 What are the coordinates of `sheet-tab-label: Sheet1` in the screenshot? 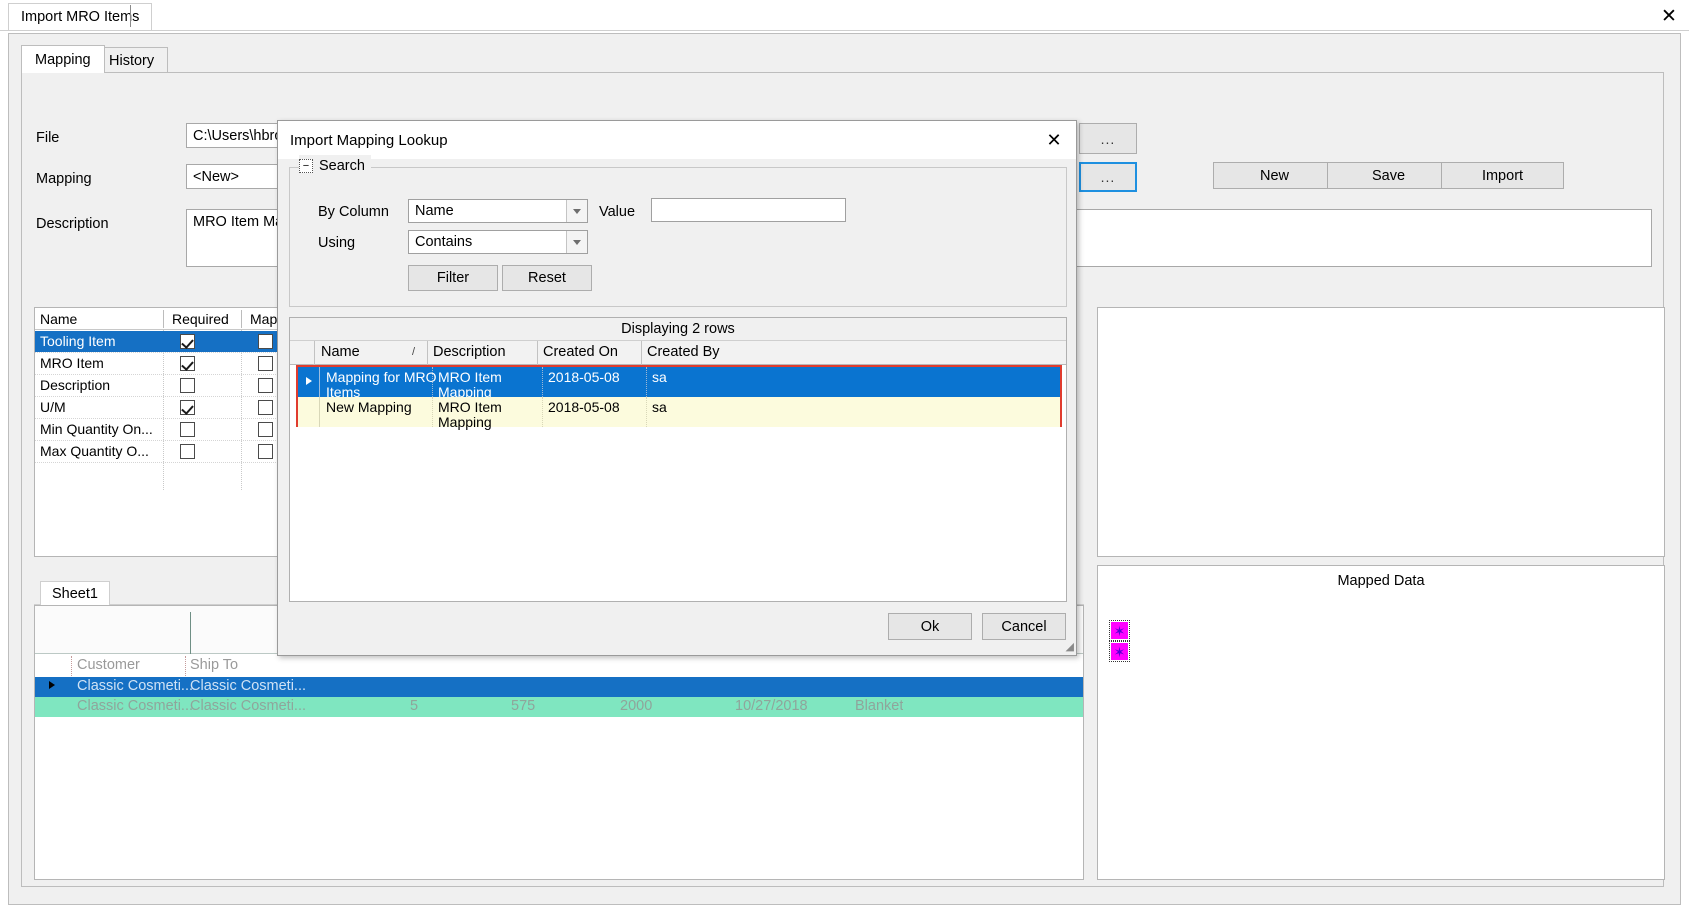 It's located at (75, 593).